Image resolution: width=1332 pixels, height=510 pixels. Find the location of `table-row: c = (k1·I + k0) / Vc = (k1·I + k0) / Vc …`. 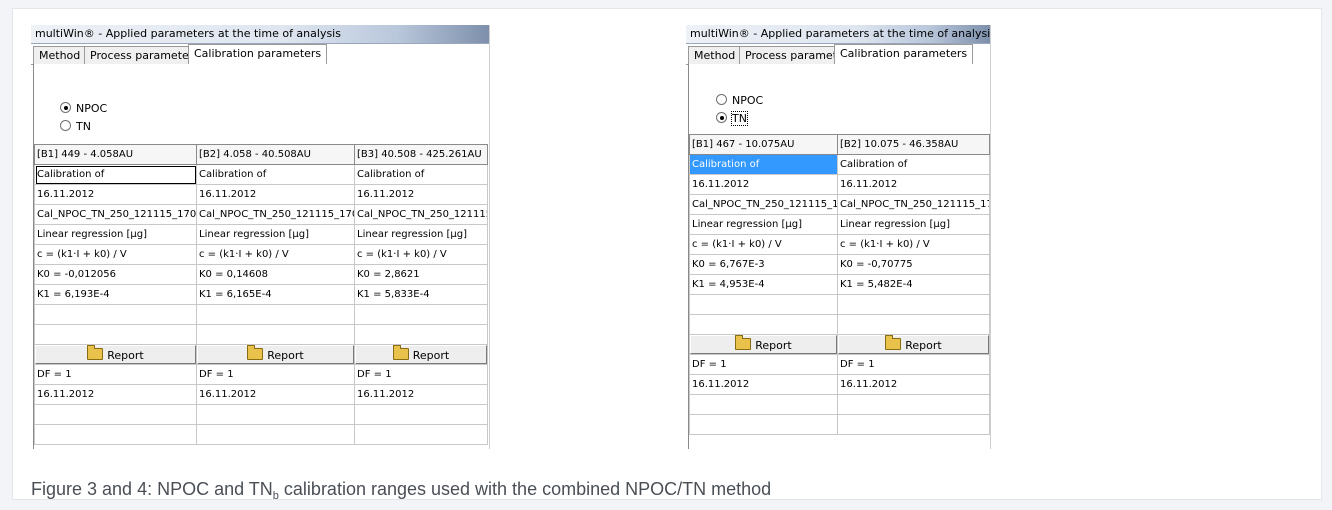

table-row: c = (k1·I + k0) / Vc = (k1·I + k0) / Vc … is located at coordinates (261, 254).